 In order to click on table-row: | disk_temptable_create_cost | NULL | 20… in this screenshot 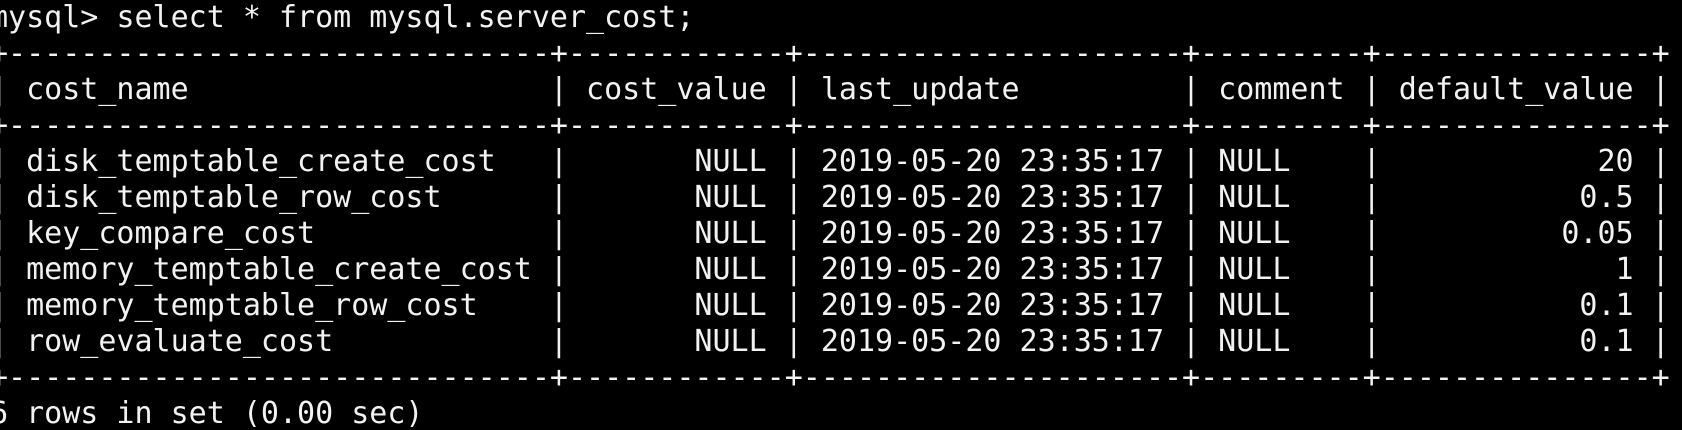, I will do `click(835, 161)`.